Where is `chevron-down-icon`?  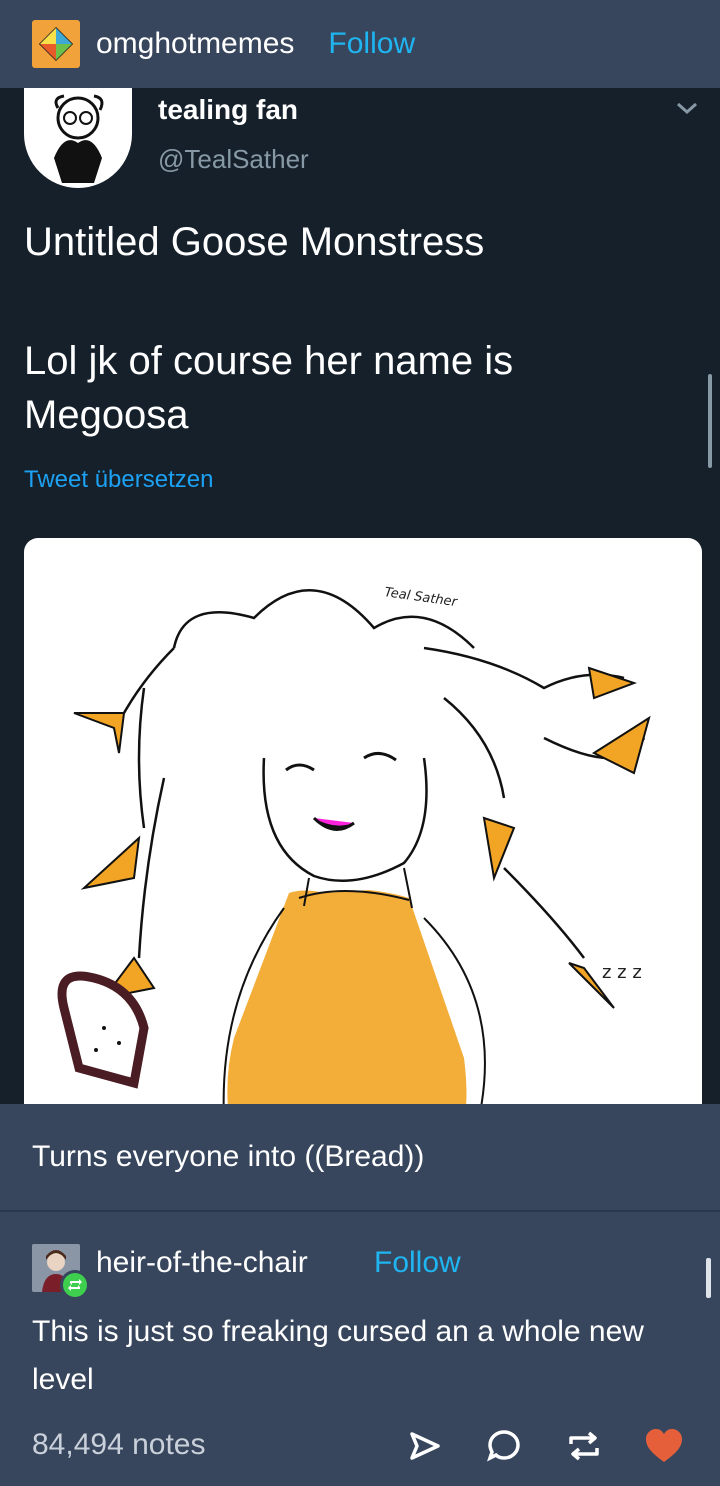 chevron-down-icon is located at coordinates (687, 108).